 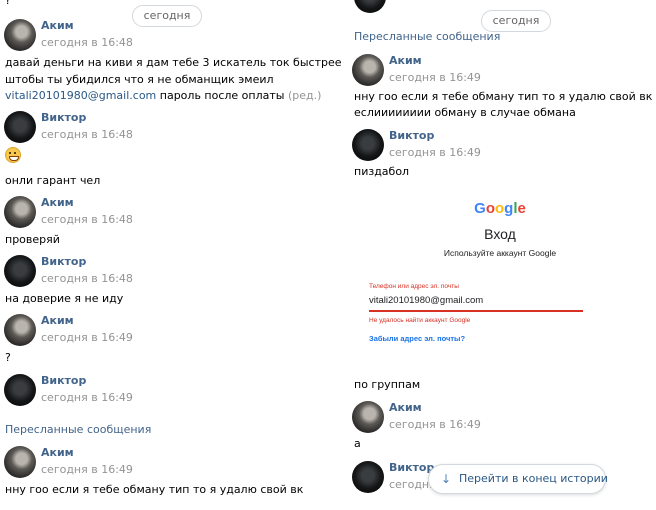 I want to click on email-link: vitali20101980@gmail.com, so click(x=80, y=95).